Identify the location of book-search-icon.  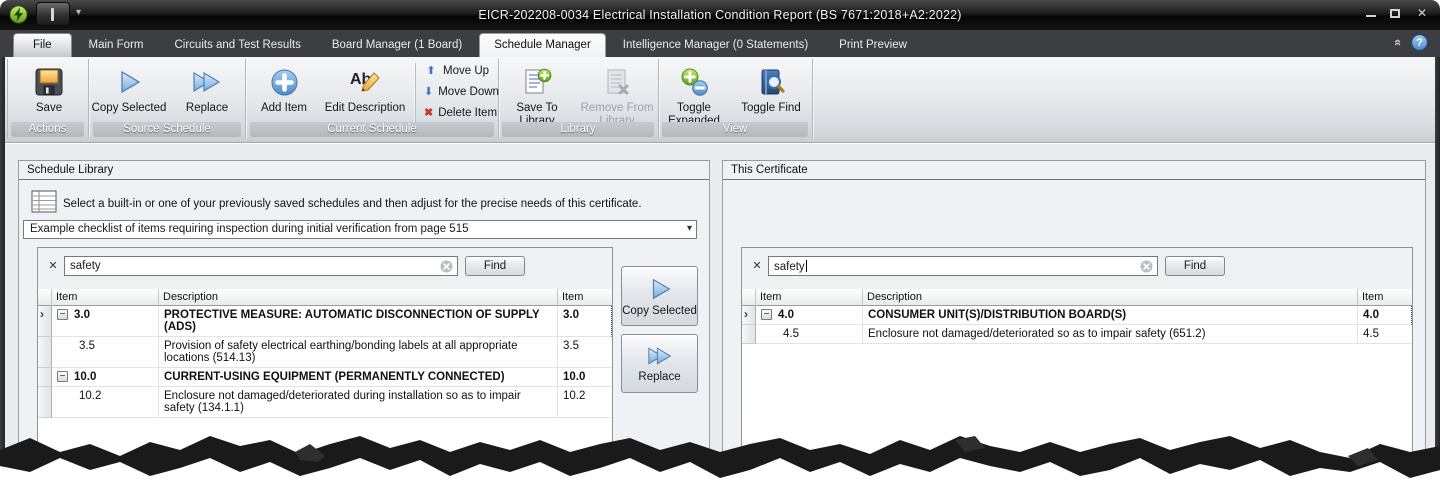
(773, 81).